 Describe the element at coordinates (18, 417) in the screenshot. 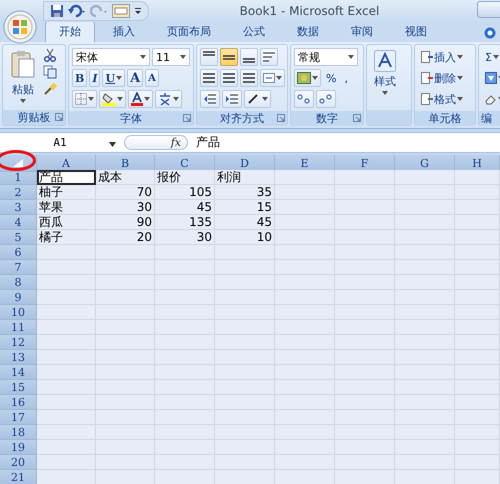

I see `row-header: 17` at that location.